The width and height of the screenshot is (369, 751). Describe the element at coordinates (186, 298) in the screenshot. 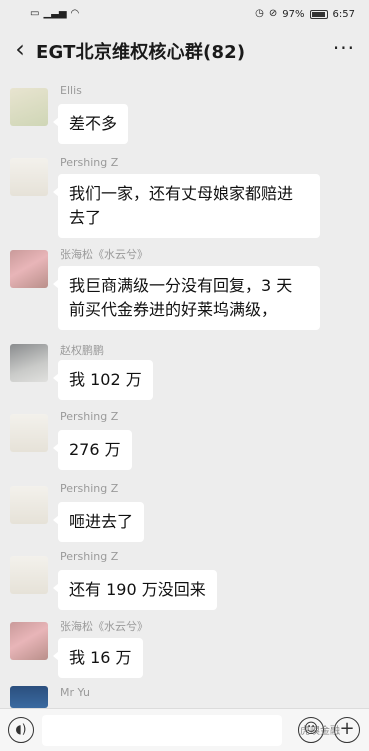

I see `message-bubble: 我巨商满级一分没有回复，3 天 前买代金券进的好莱坞满级，` at that location.